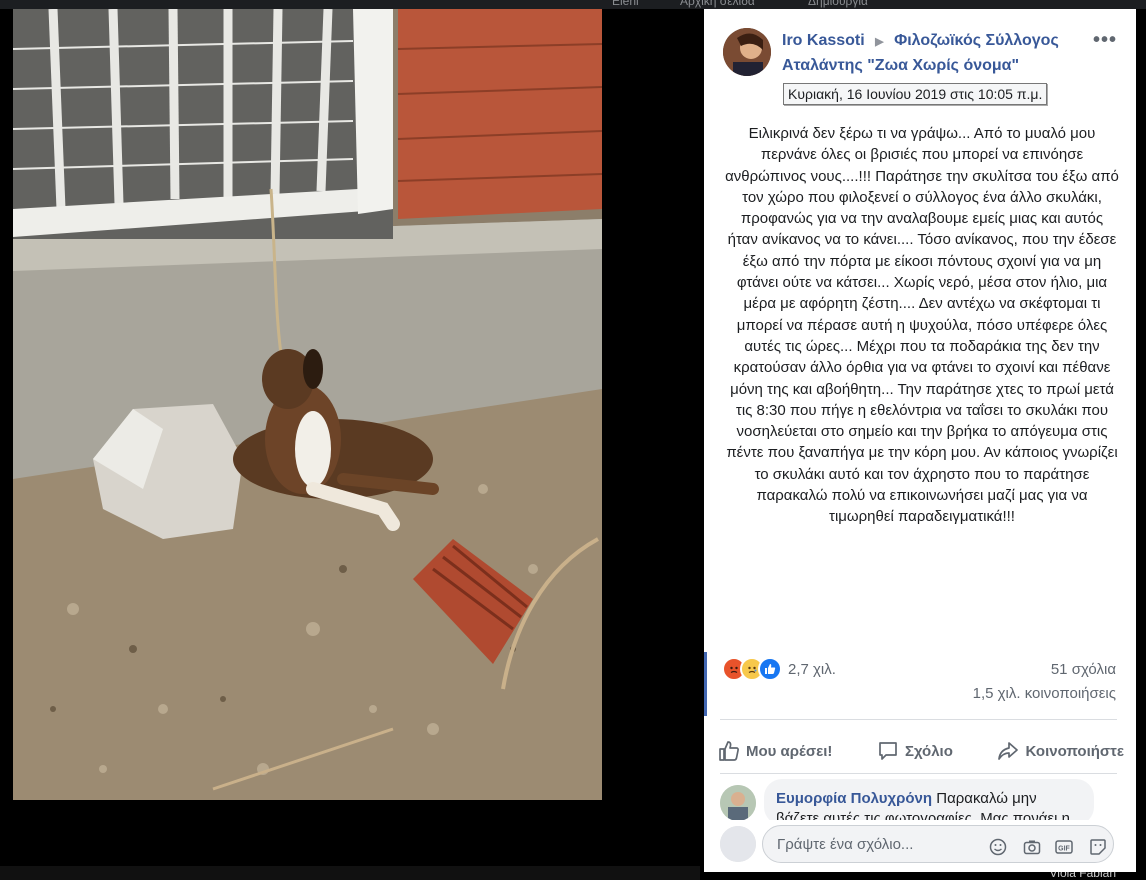  I want to click on user-avatar, so click(738, 844).